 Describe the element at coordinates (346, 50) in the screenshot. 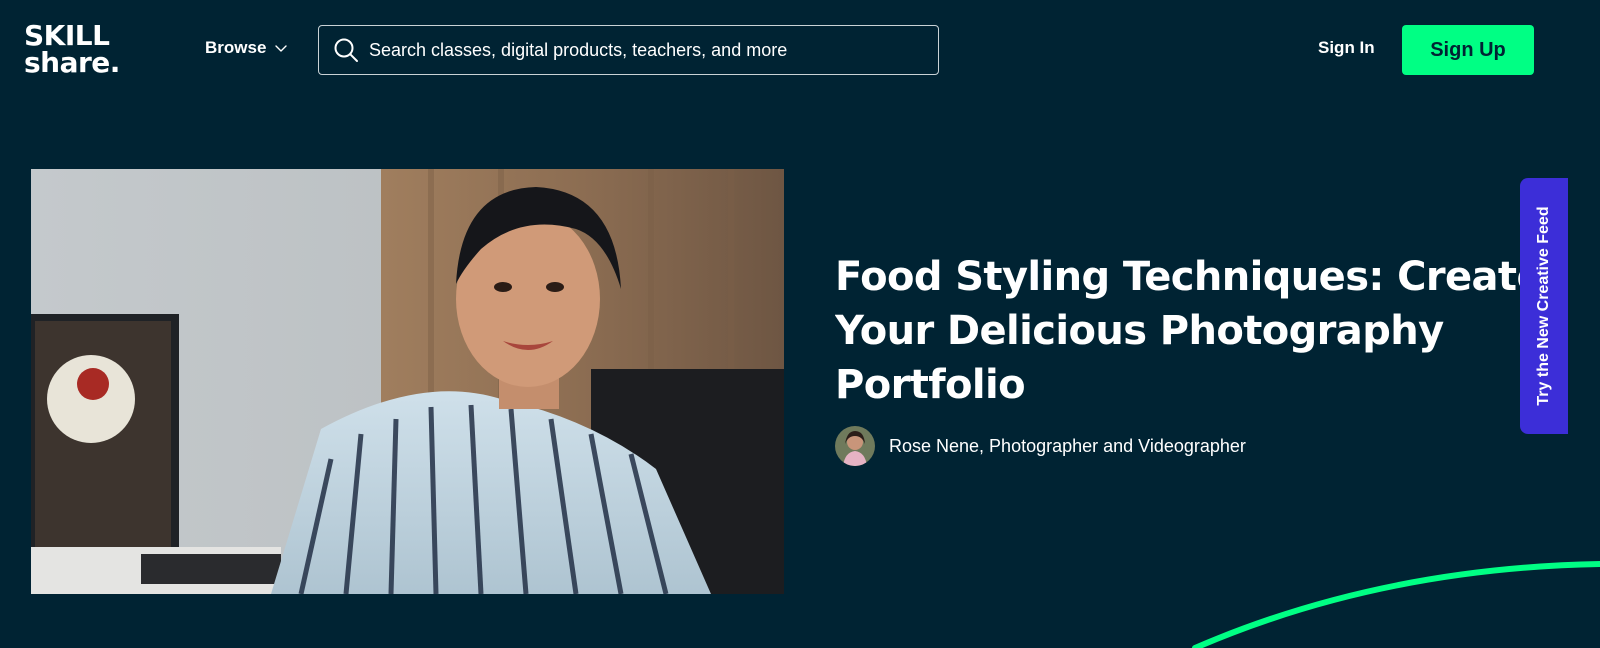

I see `search-icon` at that location.